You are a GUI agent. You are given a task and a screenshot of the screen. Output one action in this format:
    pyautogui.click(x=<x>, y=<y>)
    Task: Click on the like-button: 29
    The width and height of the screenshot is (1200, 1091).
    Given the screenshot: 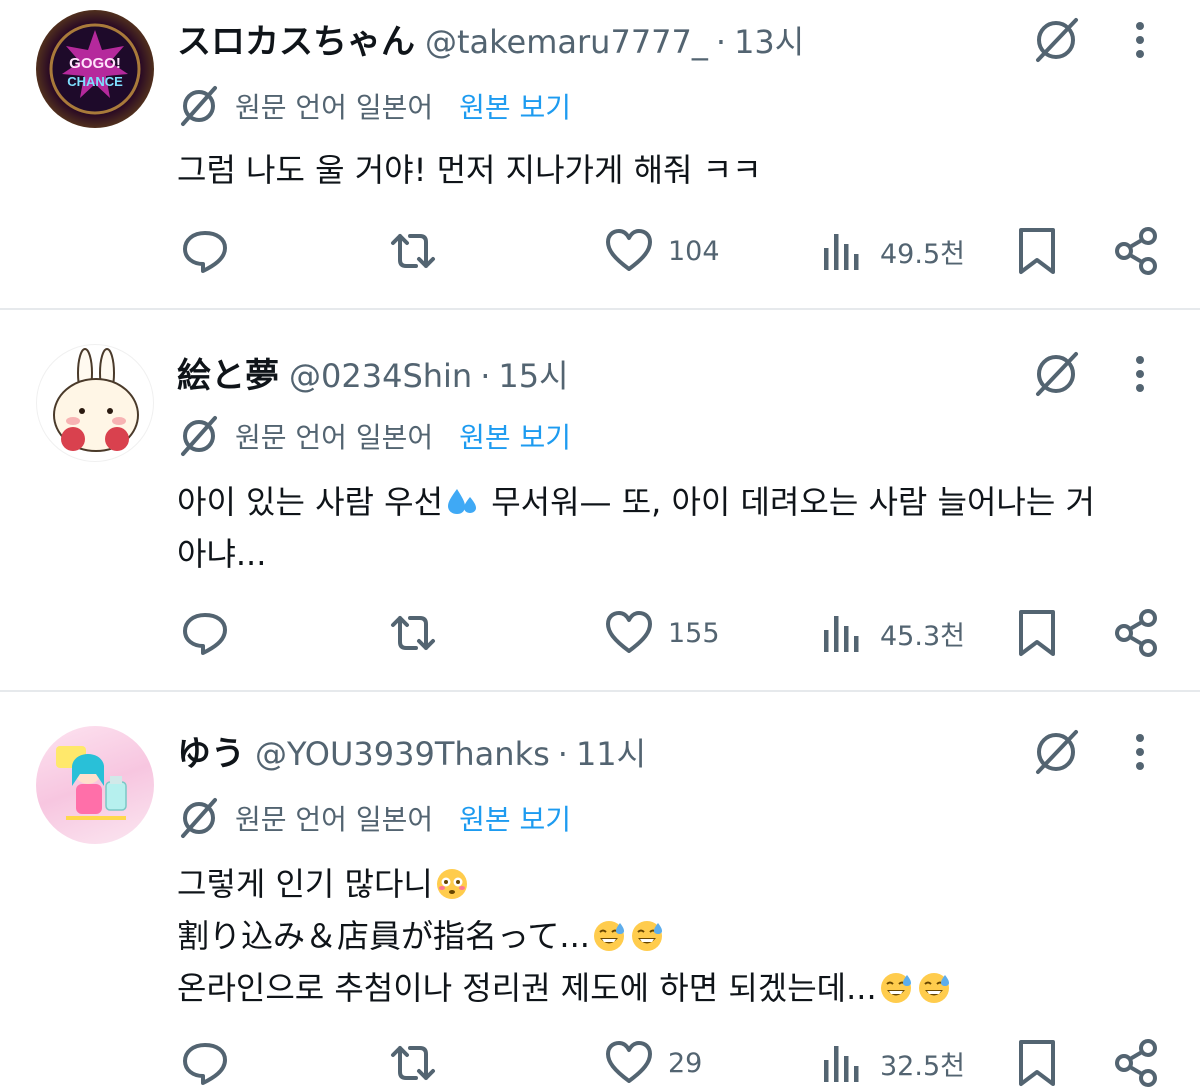 What is the action you would take?
    pyautogui.click(x=653, y=1063)
    